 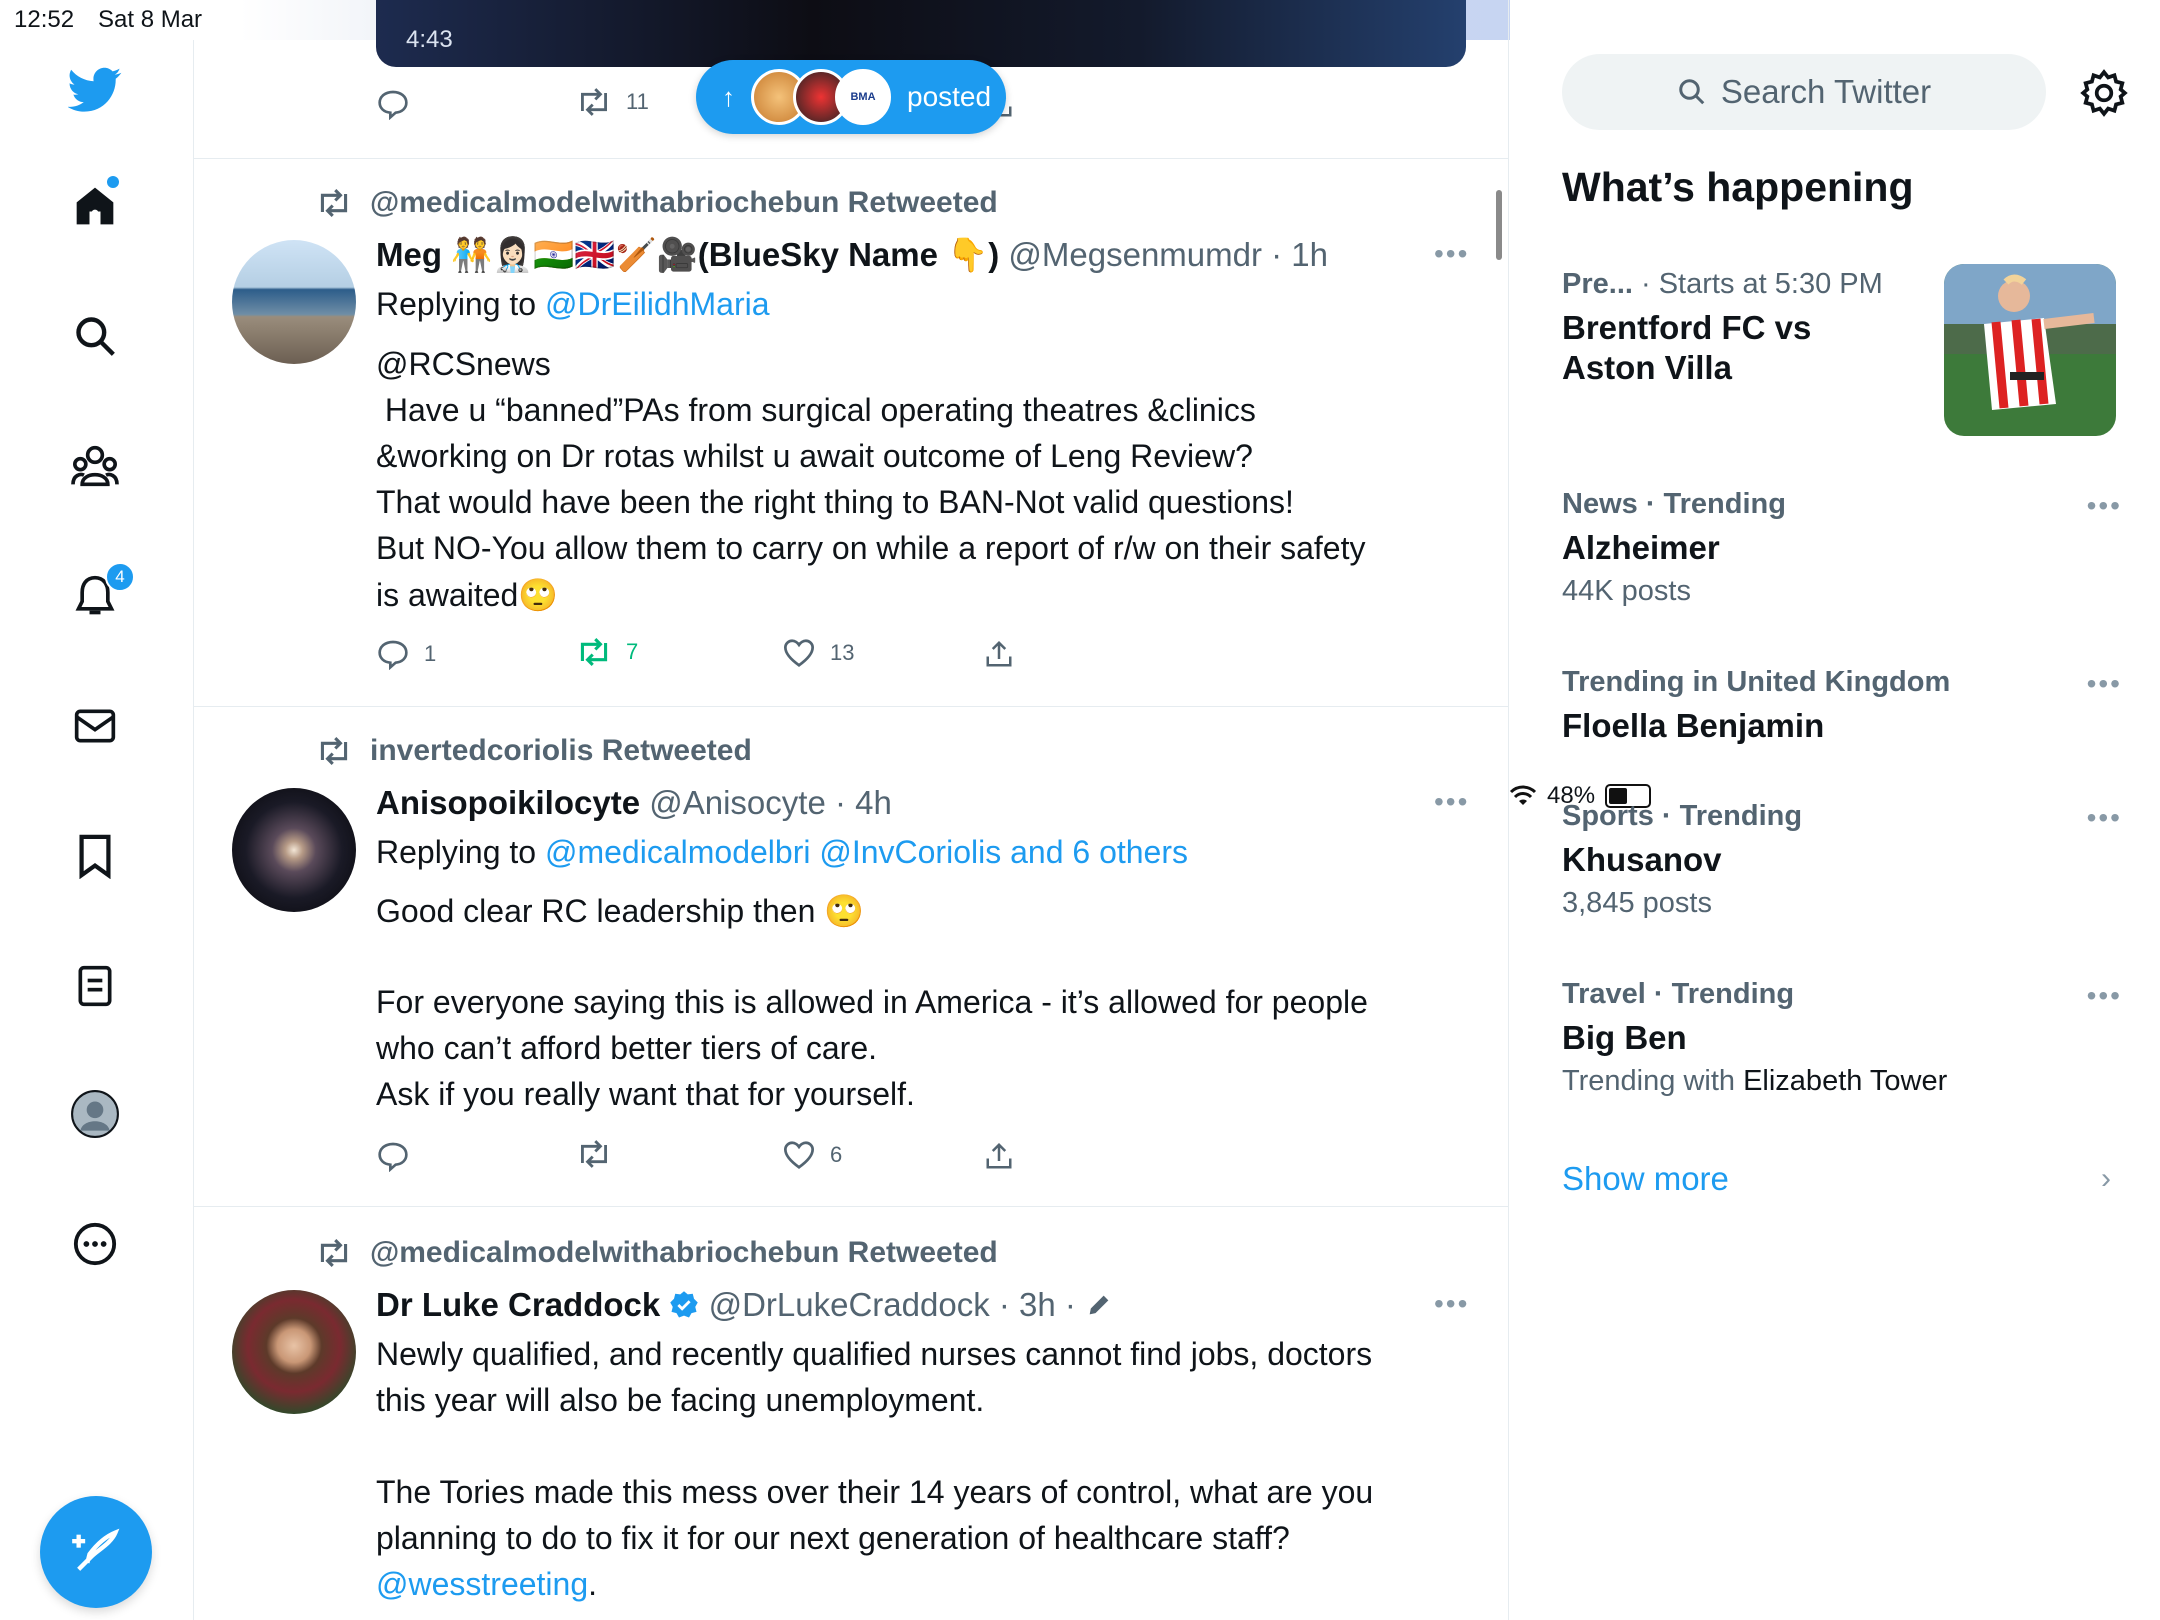 What do you see at coordinates (95, 856) in the screenshot?
I see `bookmarks-icon` at bounding box center [95, 856].